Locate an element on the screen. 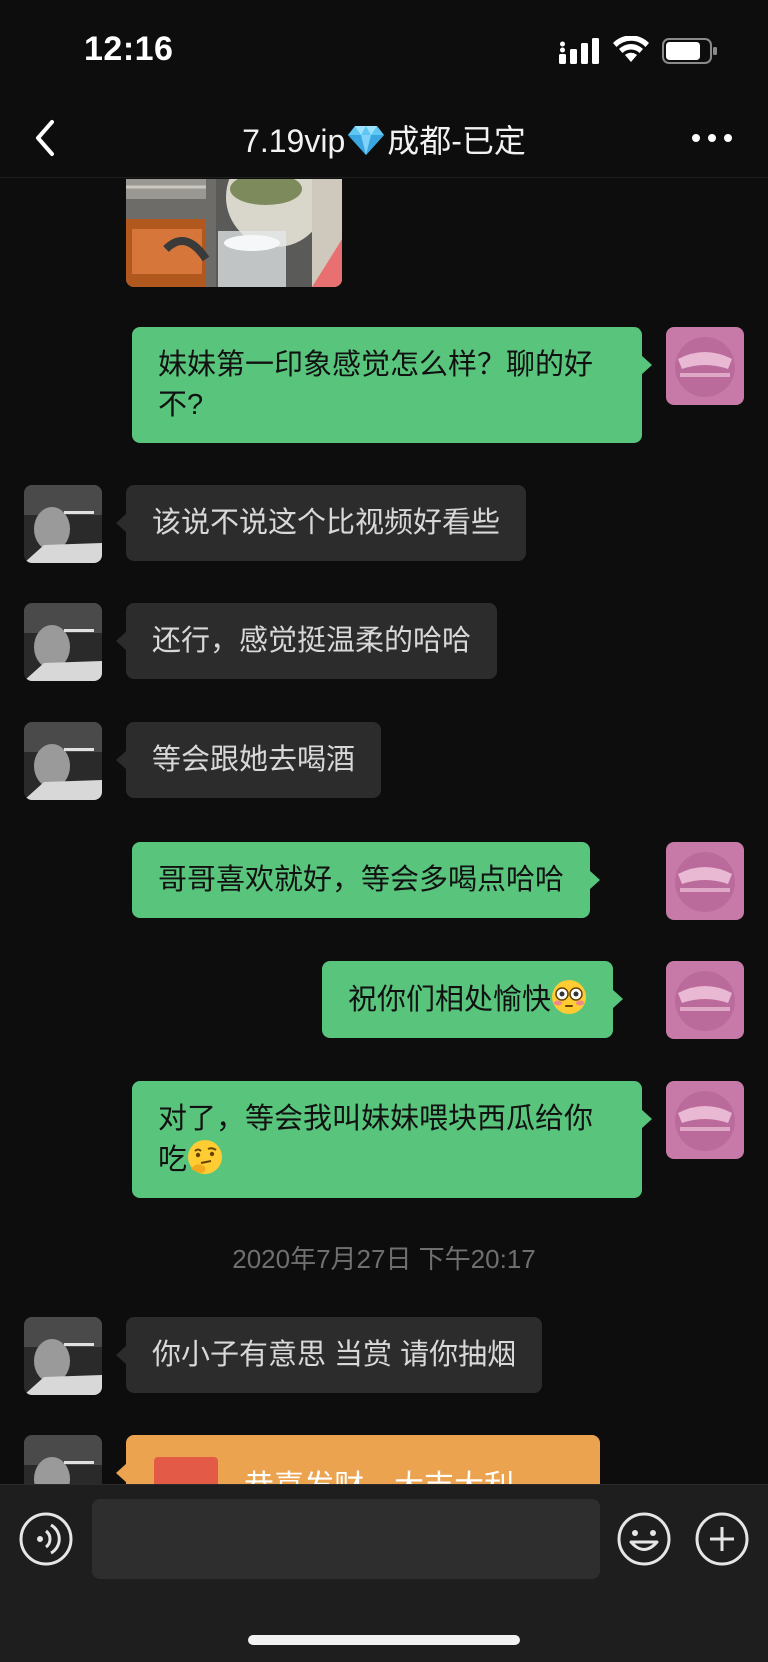 The height and width of the screenshot is (1662, 768). more-options-icon is located at coordinates (712, 138).